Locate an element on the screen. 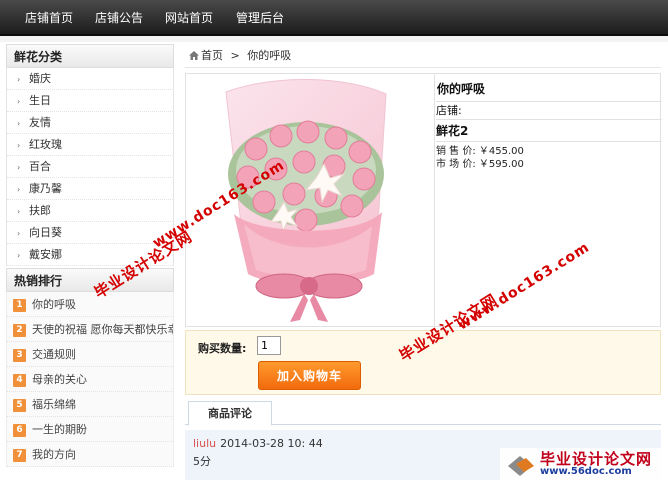 This screenshot has height=480, width=668. category-list: › 婚庆 › 生日 › 友情 › 红玫瑰 › 百合 › 康乃馨 › 扶郎 › 向日葵 › 戴安娜 is located at coordinates (90, 167).